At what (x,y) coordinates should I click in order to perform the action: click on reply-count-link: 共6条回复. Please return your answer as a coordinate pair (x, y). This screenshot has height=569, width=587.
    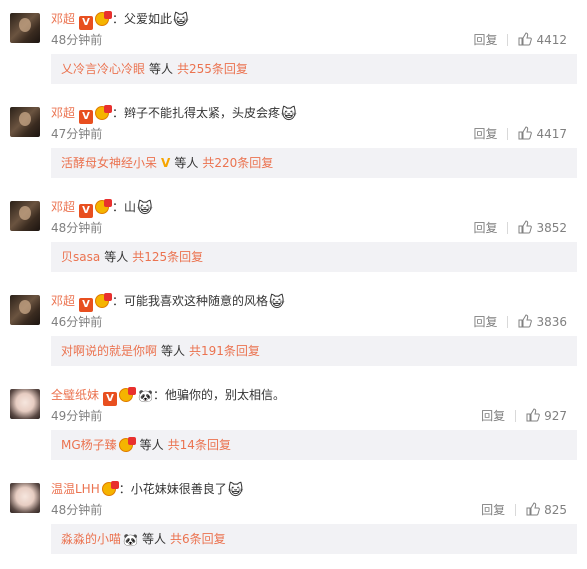
    Looking at the image, I should click on (198, 539).